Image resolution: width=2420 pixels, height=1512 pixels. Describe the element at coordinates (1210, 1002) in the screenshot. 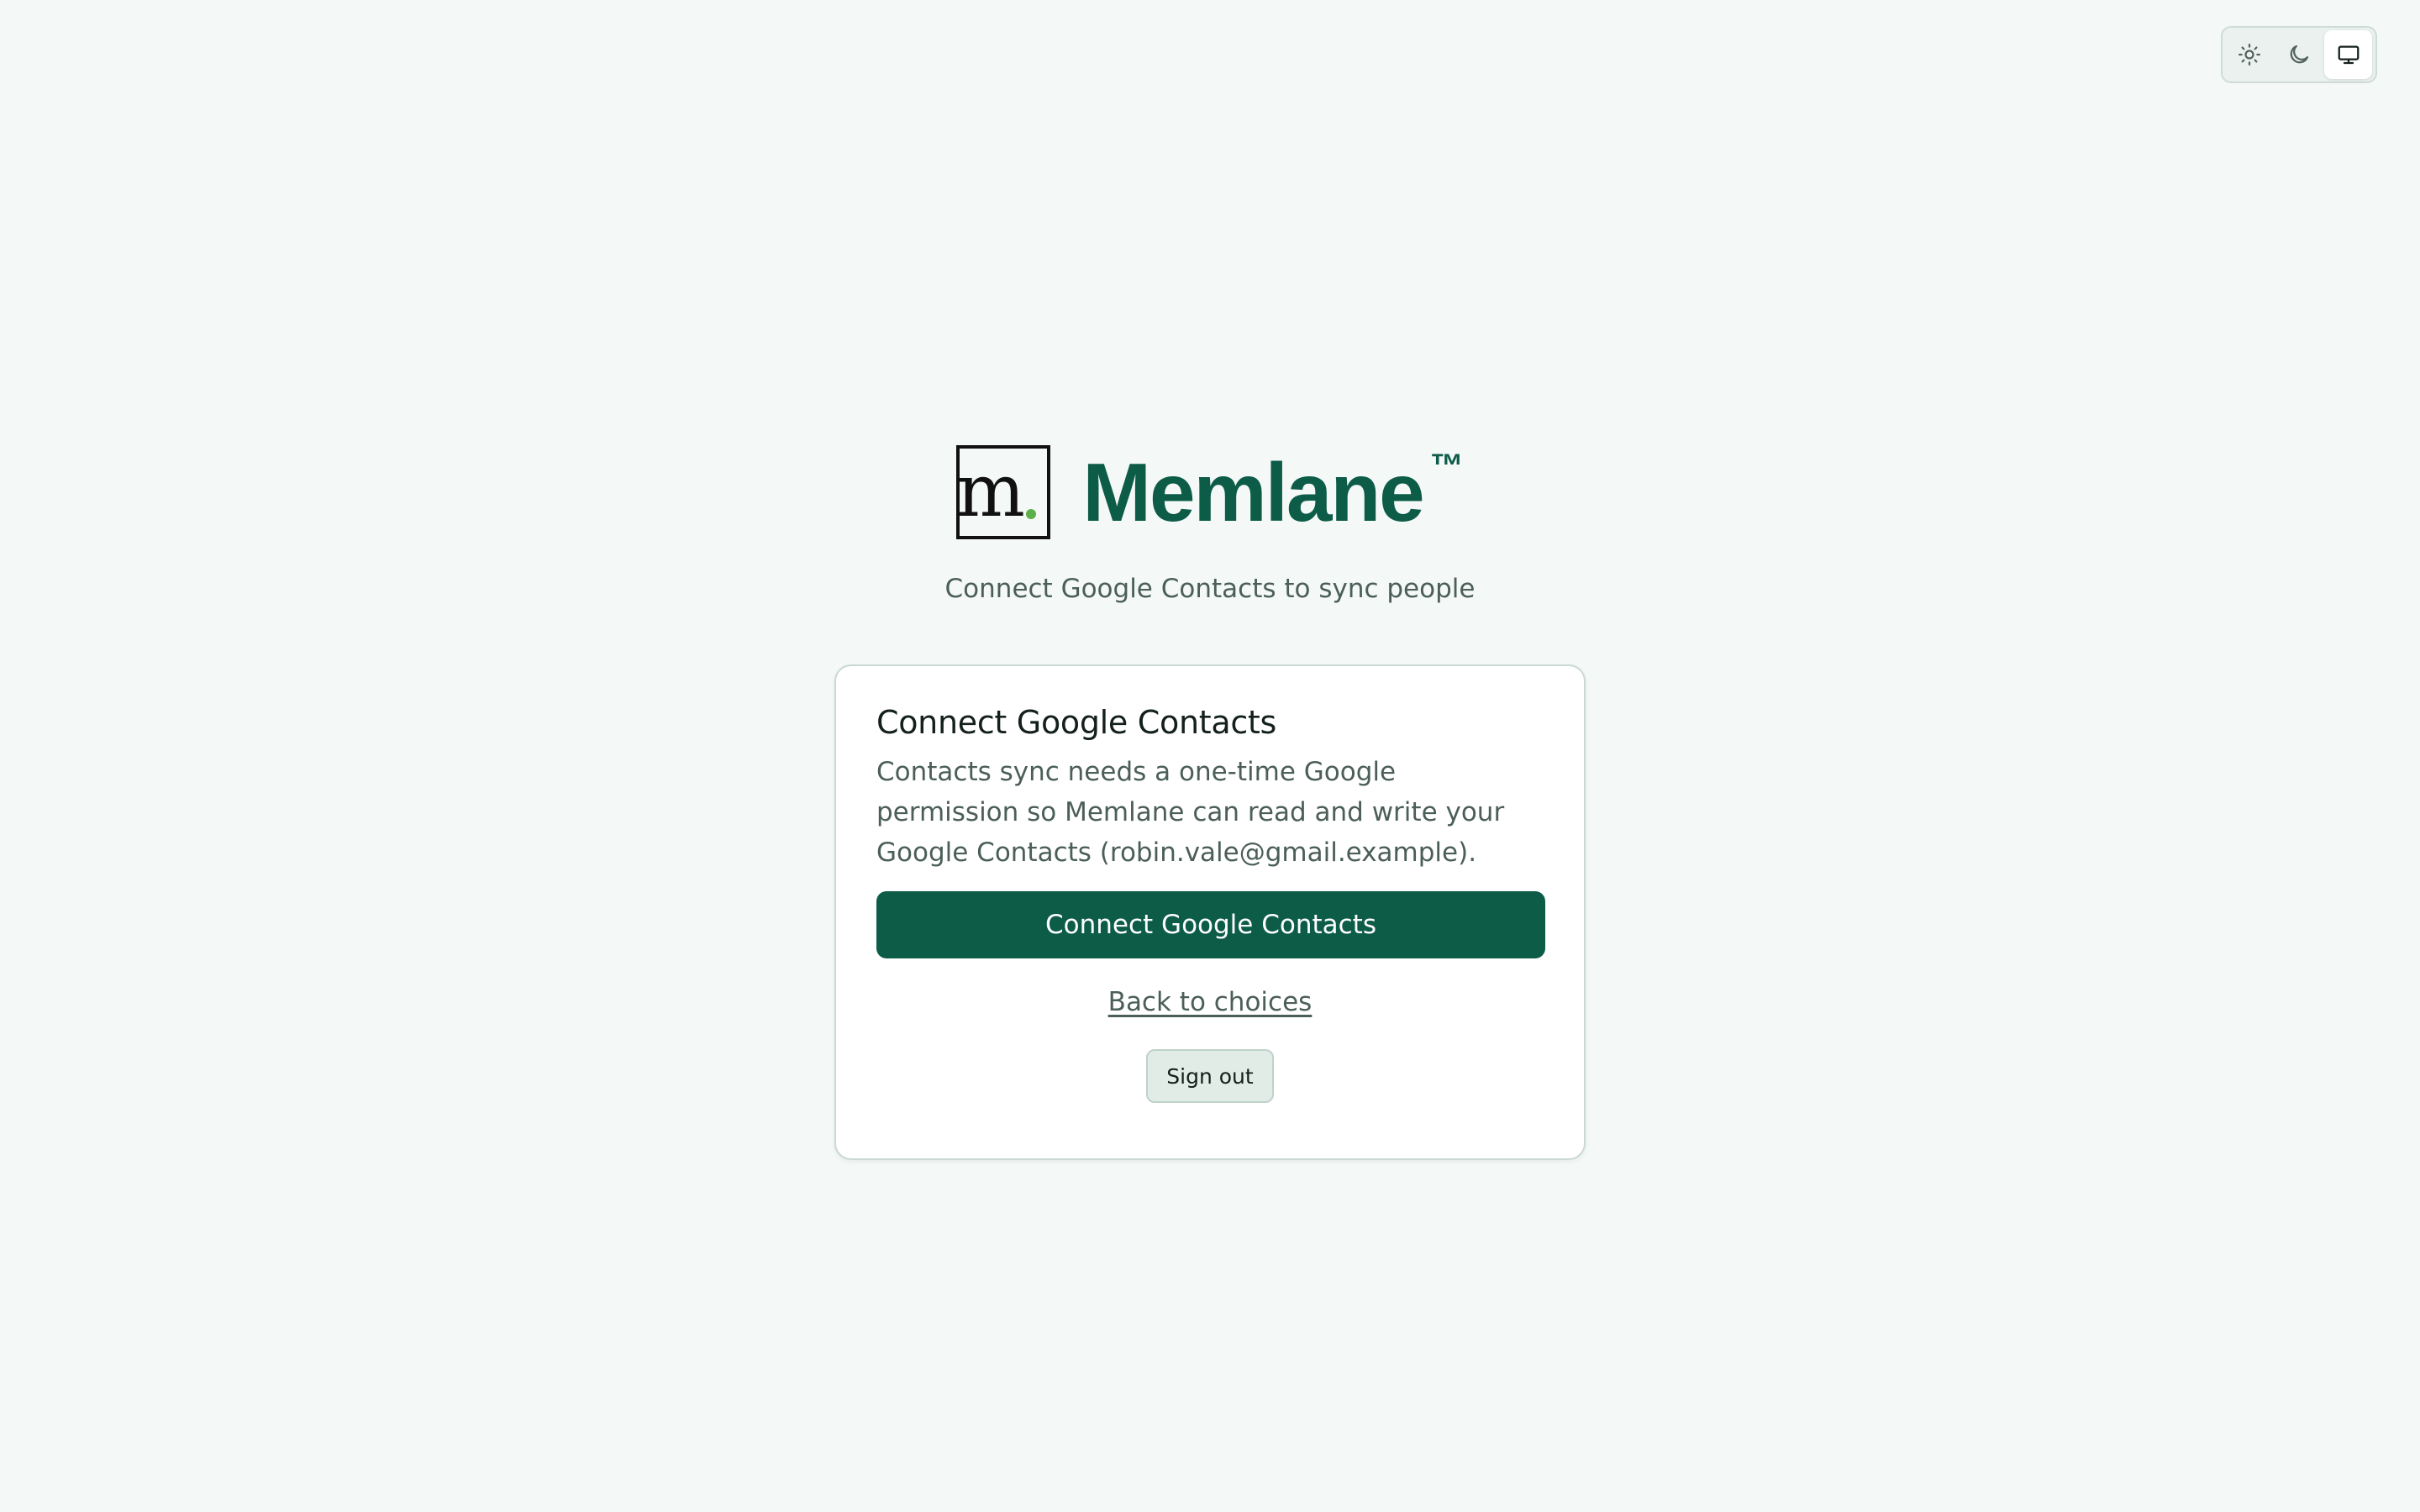

I see `back-to-choices-link: Back to choices` at that location.